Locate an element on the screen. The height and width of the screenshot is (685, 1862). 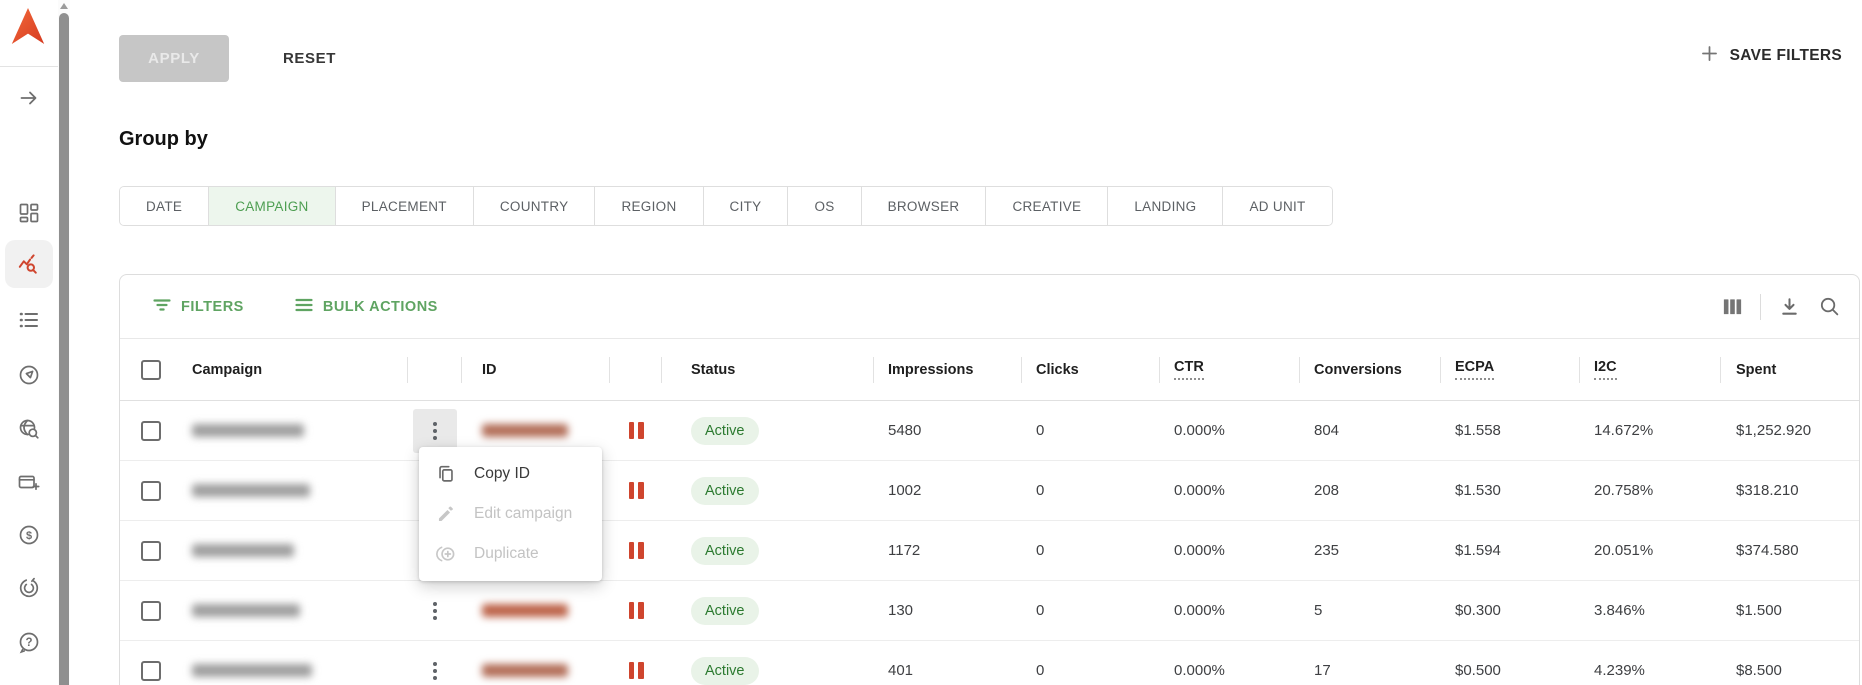
reset-button: RESET is located at coordinates (309, 58).